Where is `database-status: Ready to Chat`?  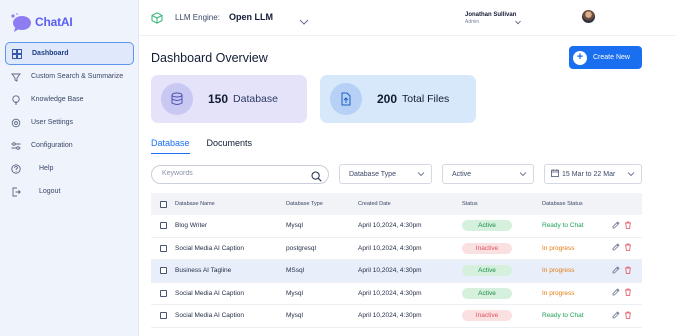
database-status: Ready to Chat is located at coordinates (563, 316).